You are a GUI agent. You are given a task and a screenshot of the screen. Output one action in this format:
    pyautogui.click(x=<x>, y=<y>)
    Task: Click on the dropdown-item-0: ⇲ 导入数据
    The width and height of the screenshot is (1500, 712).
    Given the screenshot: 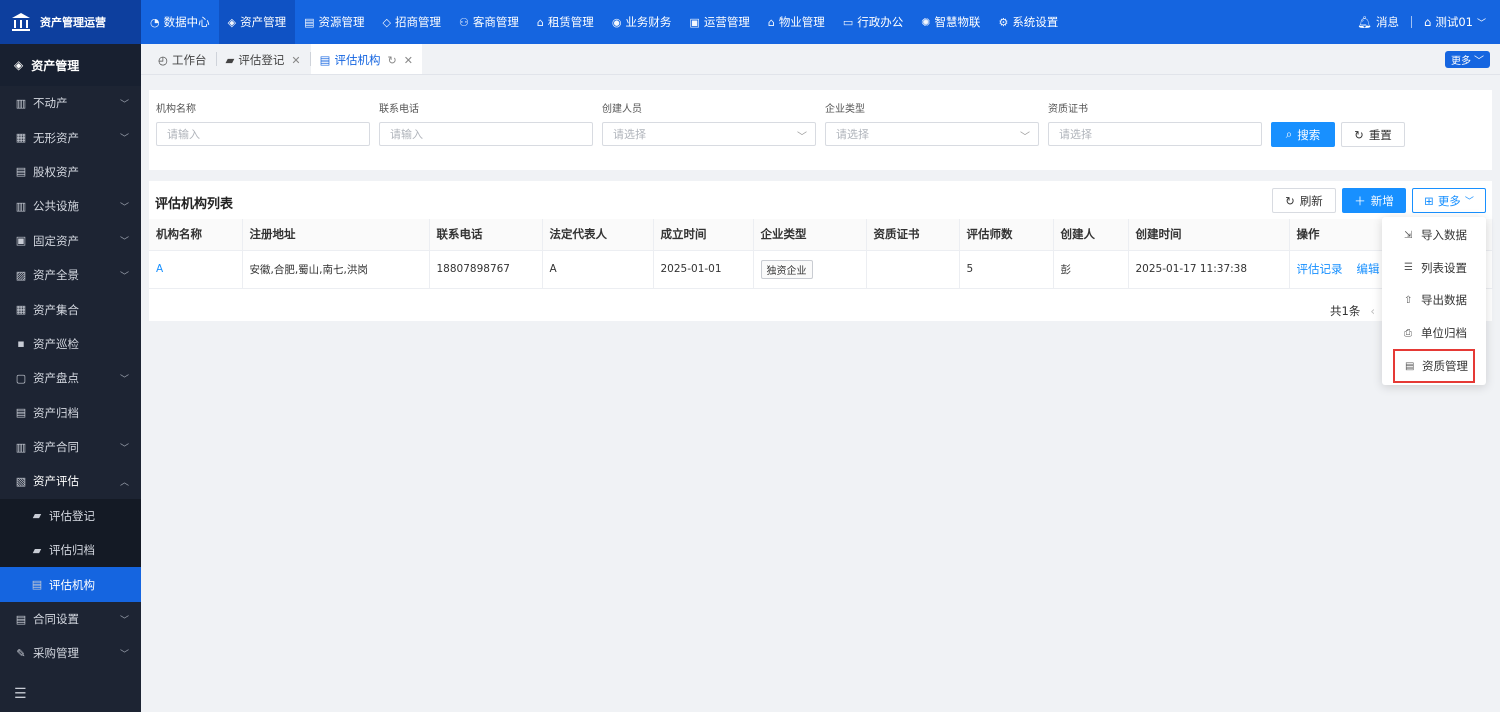 What is the action you would take?
    pyautogui.click(x=1434, y=235)
    